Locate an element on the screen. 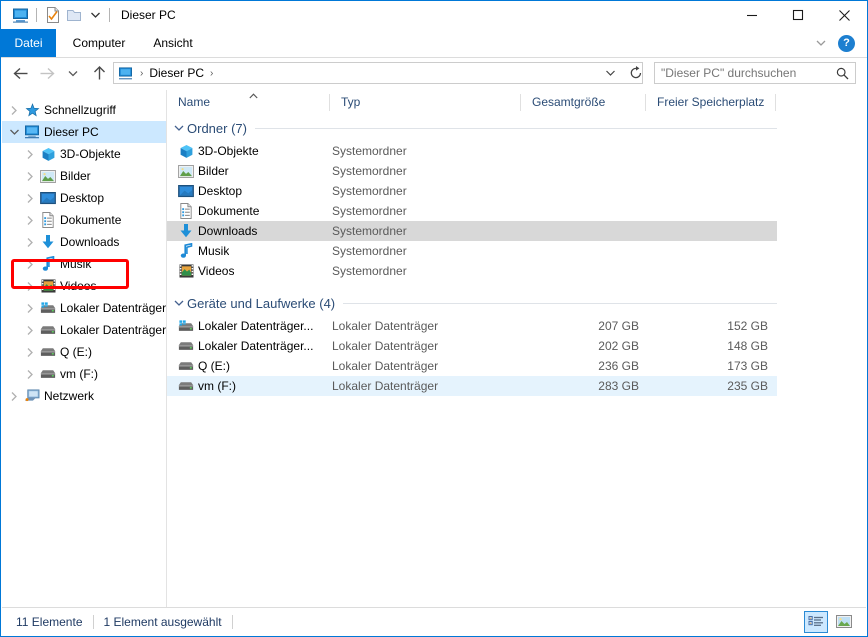 This screenshot has height=637, width=868. sidebar-item-netzwerk: Netzwerk is located at coordinates (84, 396).